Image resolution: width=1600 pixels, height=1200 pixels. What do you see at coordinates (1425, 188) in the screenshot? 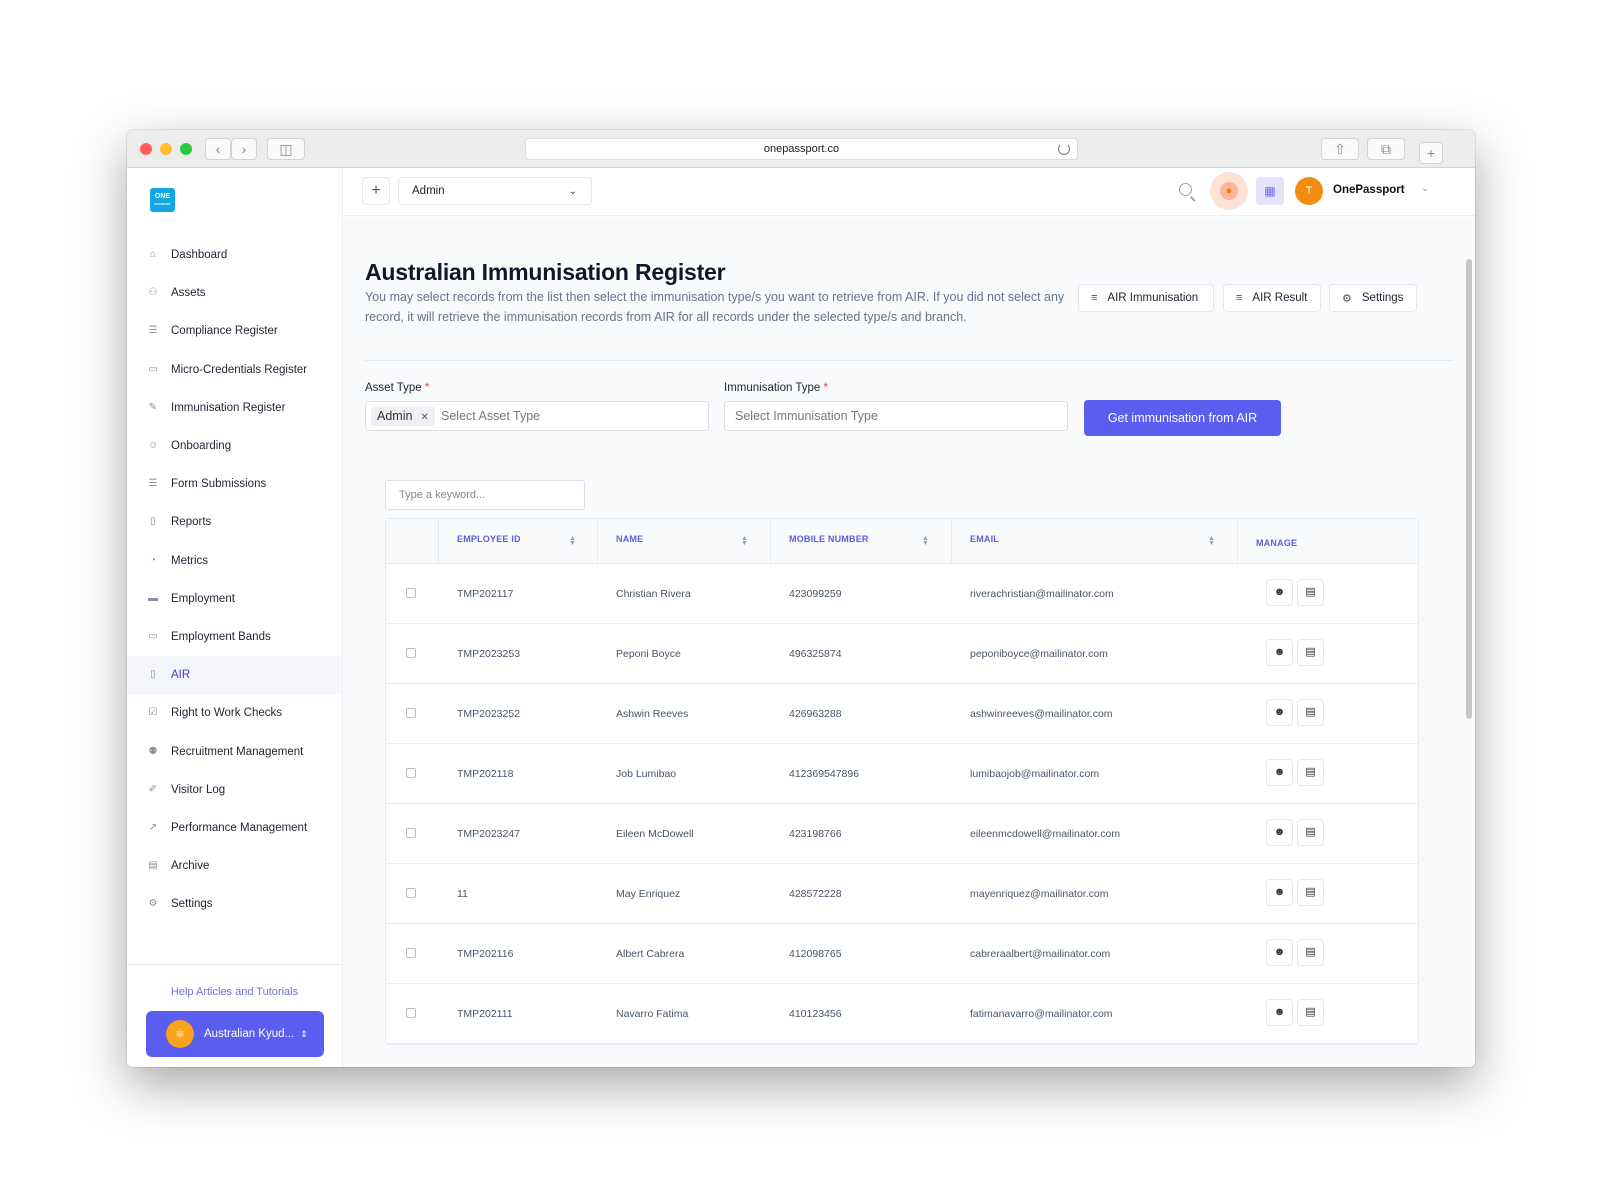
I see `chevron-down-icon: ⌄` at bounding box center [1425, 188].